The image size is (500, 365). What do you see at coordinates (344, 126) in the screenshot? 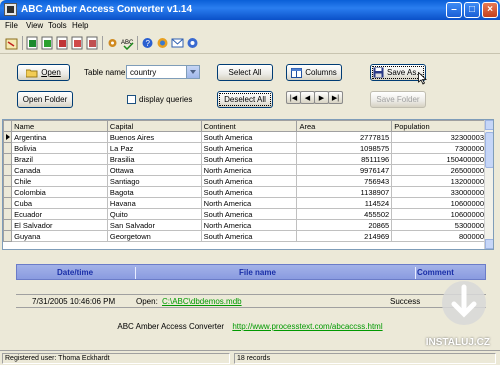
I see `column-header-area: Area` at bounding box center [344, 126].